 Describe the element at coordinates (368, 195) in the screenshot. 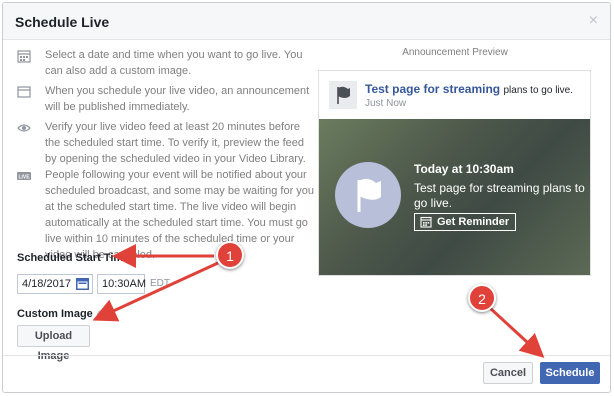

I see `flag-circle-icon` at that location.